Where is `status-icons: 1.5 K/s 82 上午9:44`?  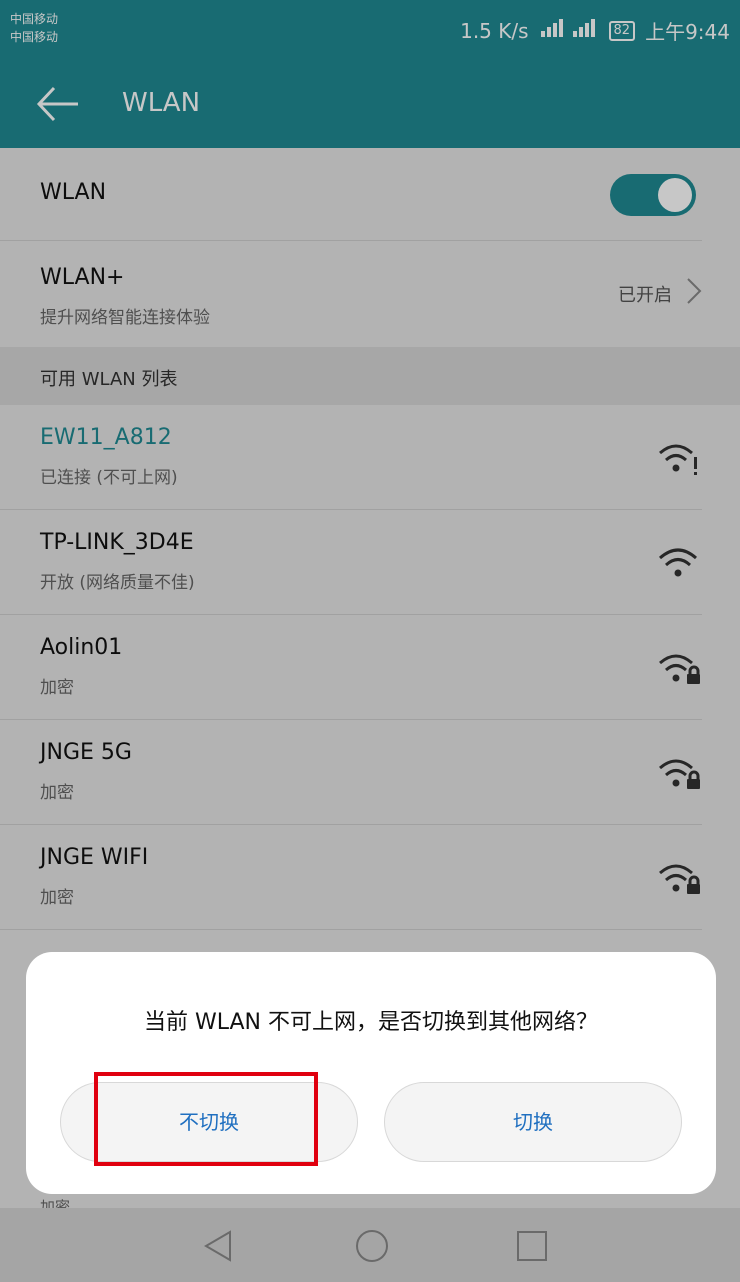 status-icons: 1.5 K/s 82 上午9:44 is located at coordinates (595, 30).